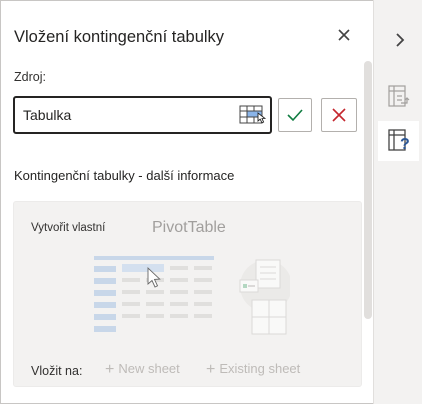 This screenshot has height=404, width=422. I want to click on rail-item-pivot-layout, so click(398, 97).